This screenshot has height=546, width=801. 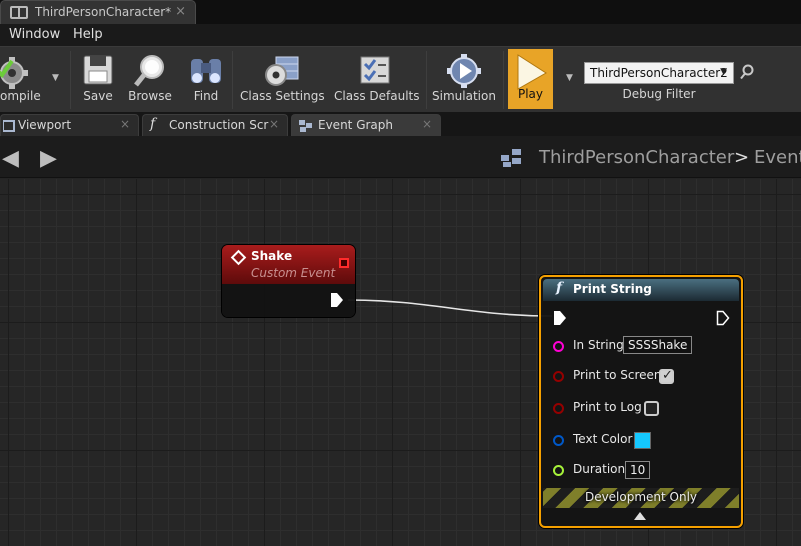 I want to click on duration-label: Duration, so click(x=599, y=469).